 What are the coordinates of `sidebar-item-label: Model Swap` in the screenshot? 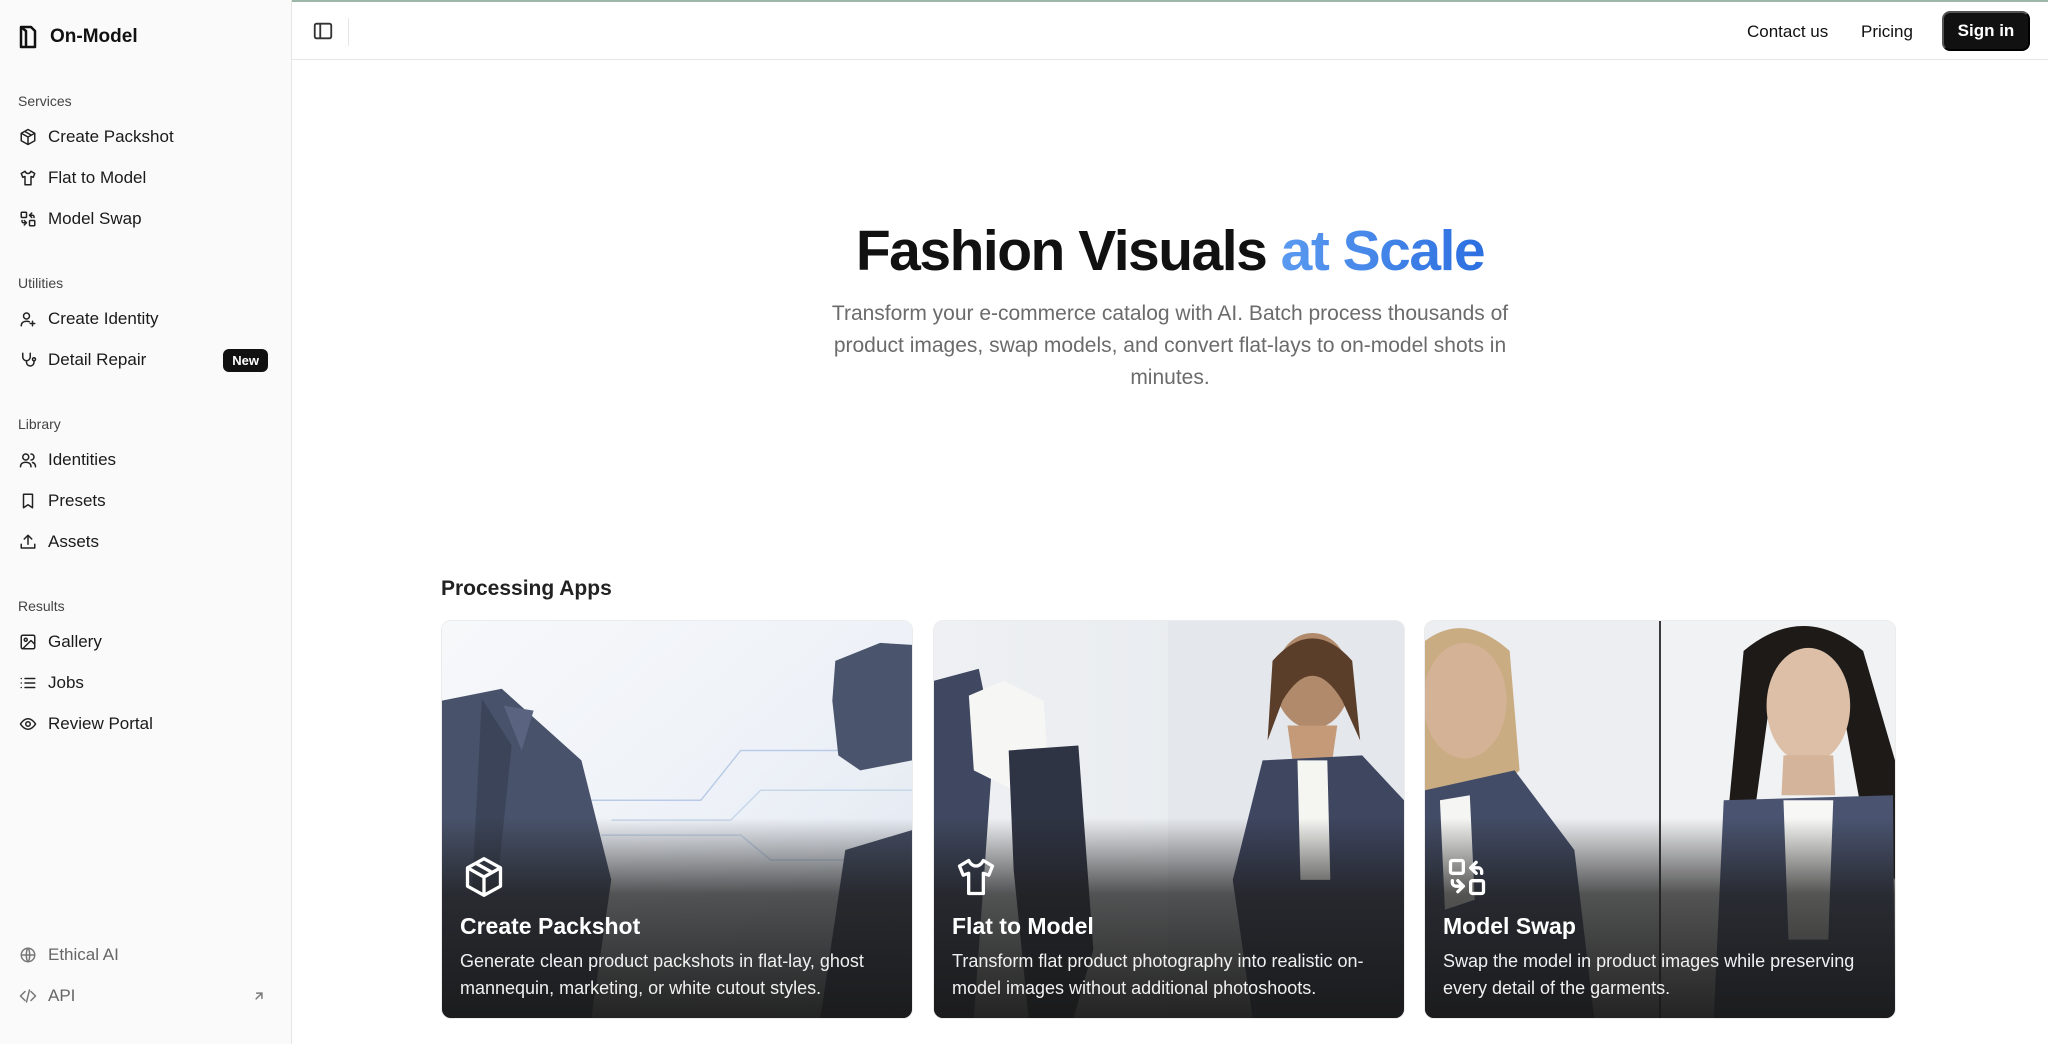 It's located at (95, 218).